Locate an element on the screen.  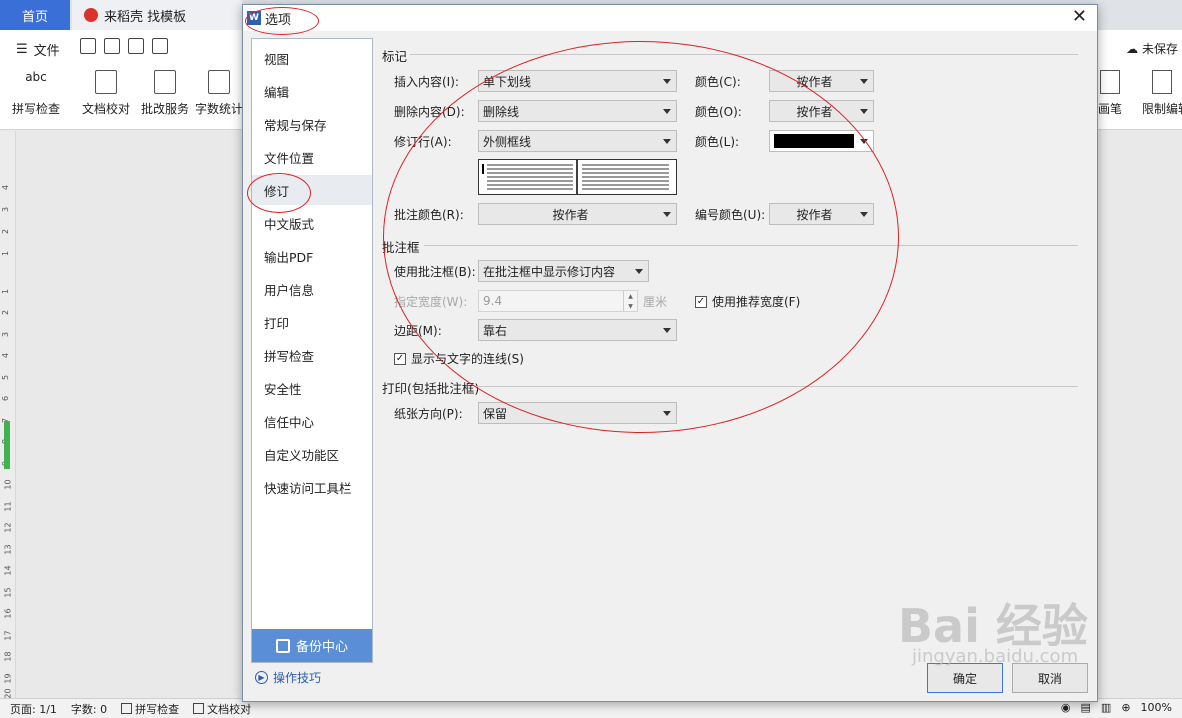
restrict-editing-button: 限制编辑 is located at coordinates (1162, 93).